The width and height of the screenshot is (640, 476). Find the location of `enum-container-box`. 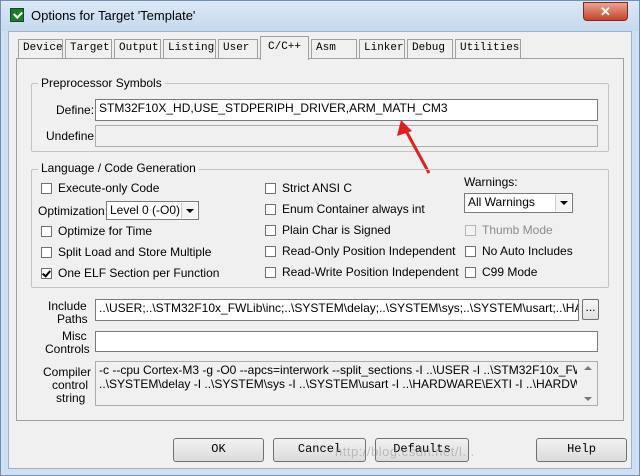

enum-container-box is located at coordinates (270, 209).